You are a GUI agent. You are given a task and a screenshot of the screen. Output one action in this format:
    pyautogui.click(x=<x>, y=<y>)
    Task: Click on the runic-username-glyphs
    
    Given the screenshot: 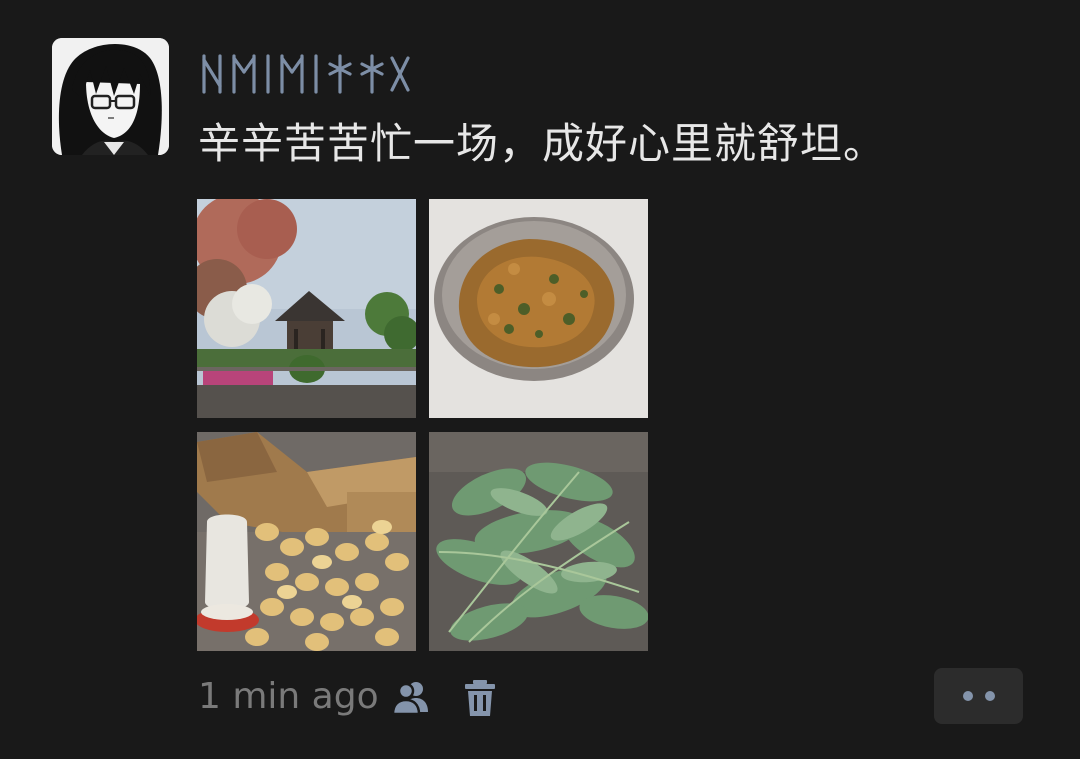 What is the action you would take?
    pyautogui.click(x=306, y=74)
    